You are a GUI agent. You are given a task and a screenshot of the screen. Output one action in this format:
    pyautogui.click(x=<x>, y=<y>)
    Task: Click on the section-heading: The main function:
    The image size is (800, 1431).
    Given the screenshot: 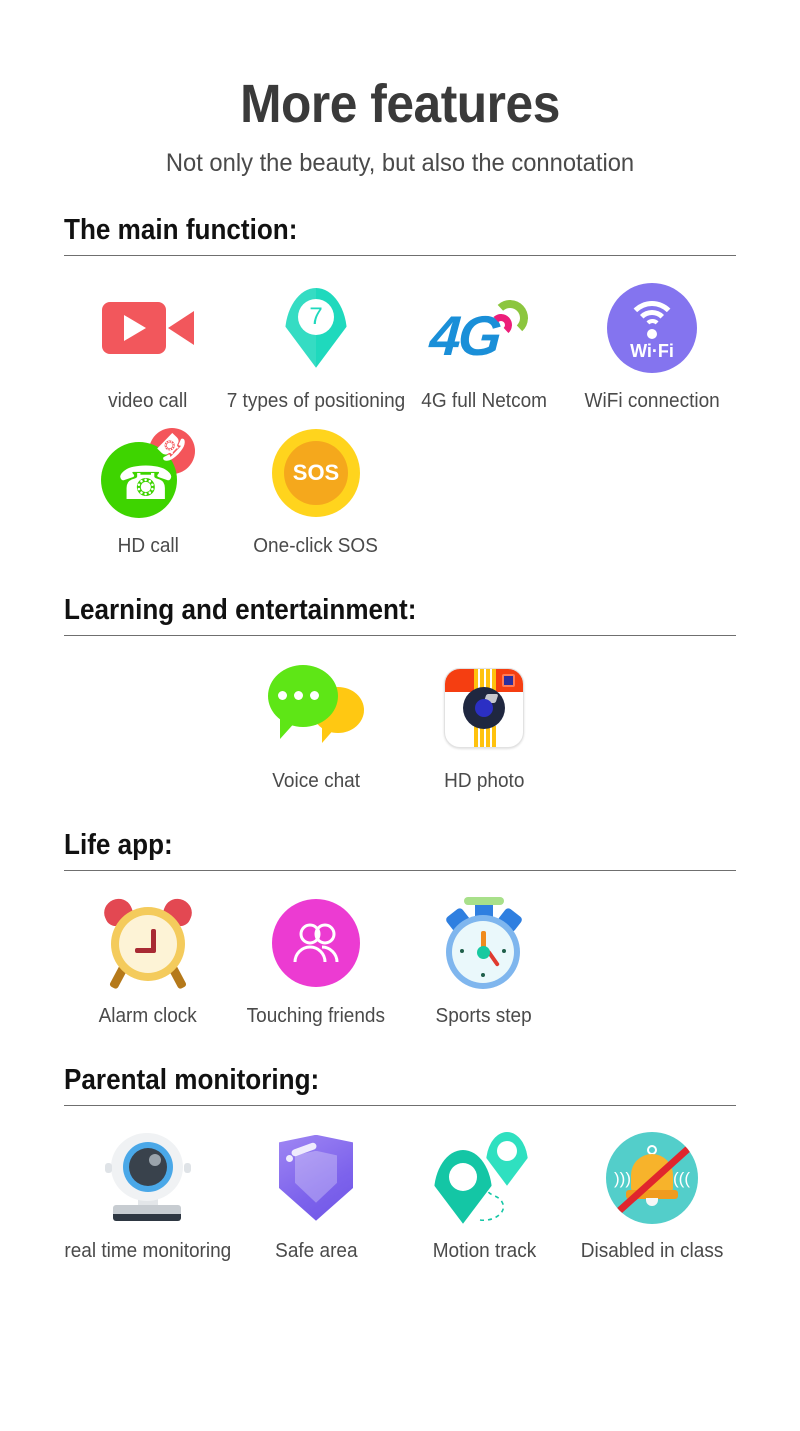 What is the action you would take?
    pyautogui.click(x=181, y=229)
    